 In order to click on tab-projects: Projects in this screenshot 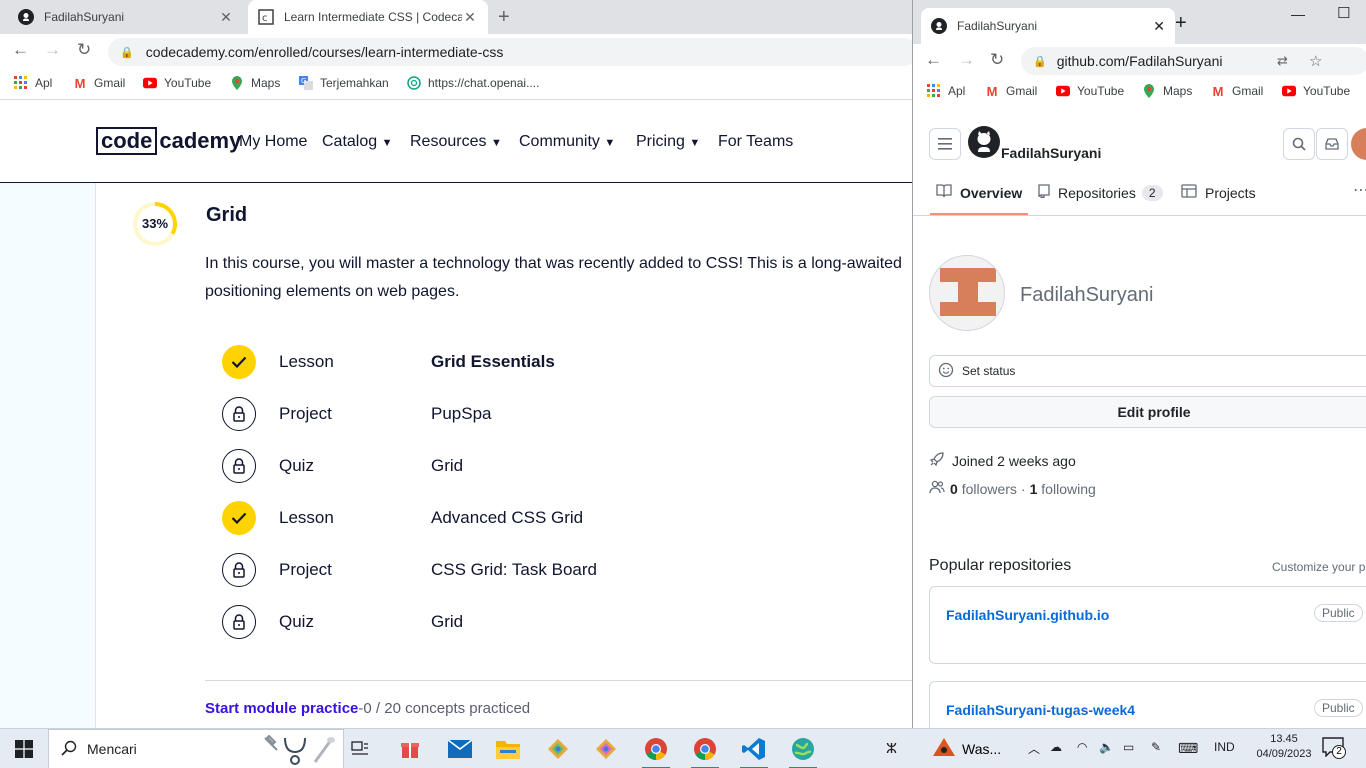, I will do `click(1218, 192)`.